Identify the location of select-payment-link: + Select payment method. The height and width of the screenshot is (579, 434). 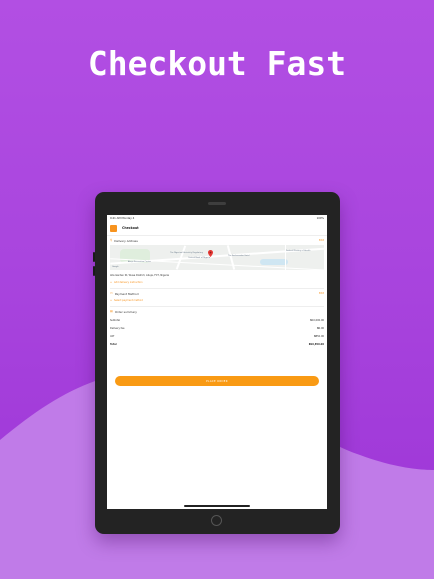
(217, 302).